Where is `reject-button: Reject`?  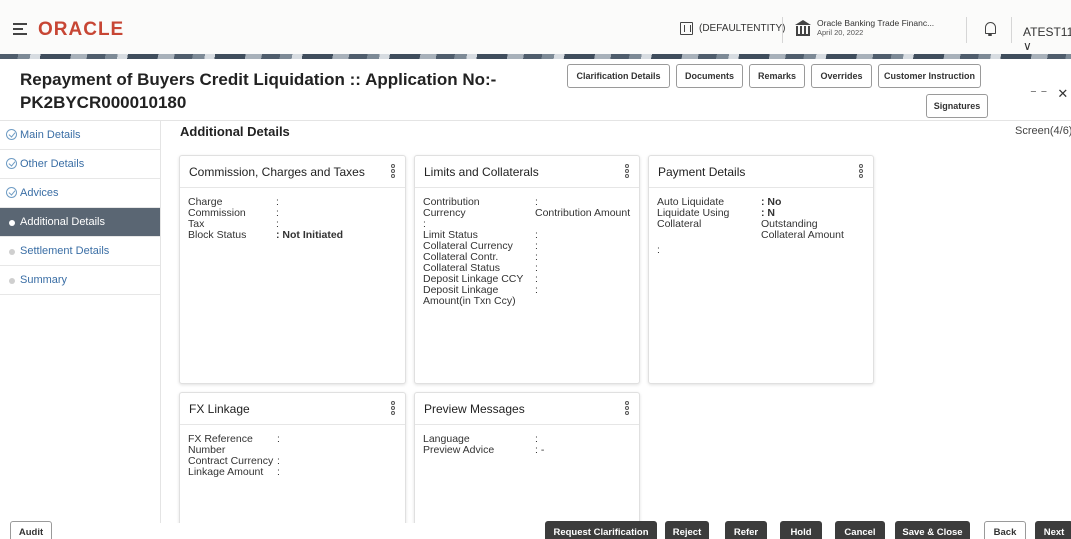
reject-button: Reject is located at coordinates (687, 530).